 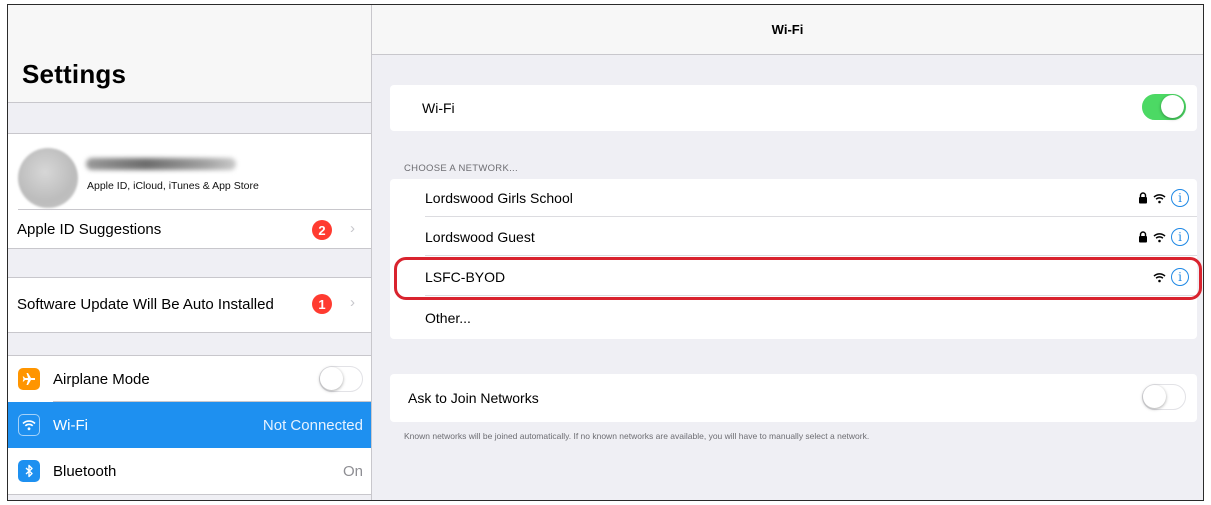 I want to click on wifi-detail-header: Wi-Fi, so click(x=787, y=30).